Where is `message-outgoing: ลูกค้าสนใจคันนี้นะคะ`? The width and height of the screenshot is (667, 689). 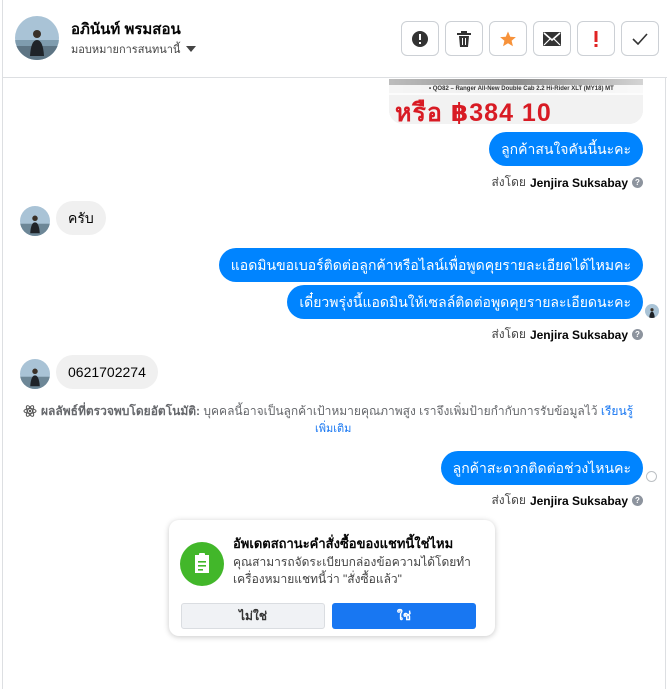 message-outgoing: ลูกค้าสนใจคันนี้นะคะ is located at coordinates (566, 149).